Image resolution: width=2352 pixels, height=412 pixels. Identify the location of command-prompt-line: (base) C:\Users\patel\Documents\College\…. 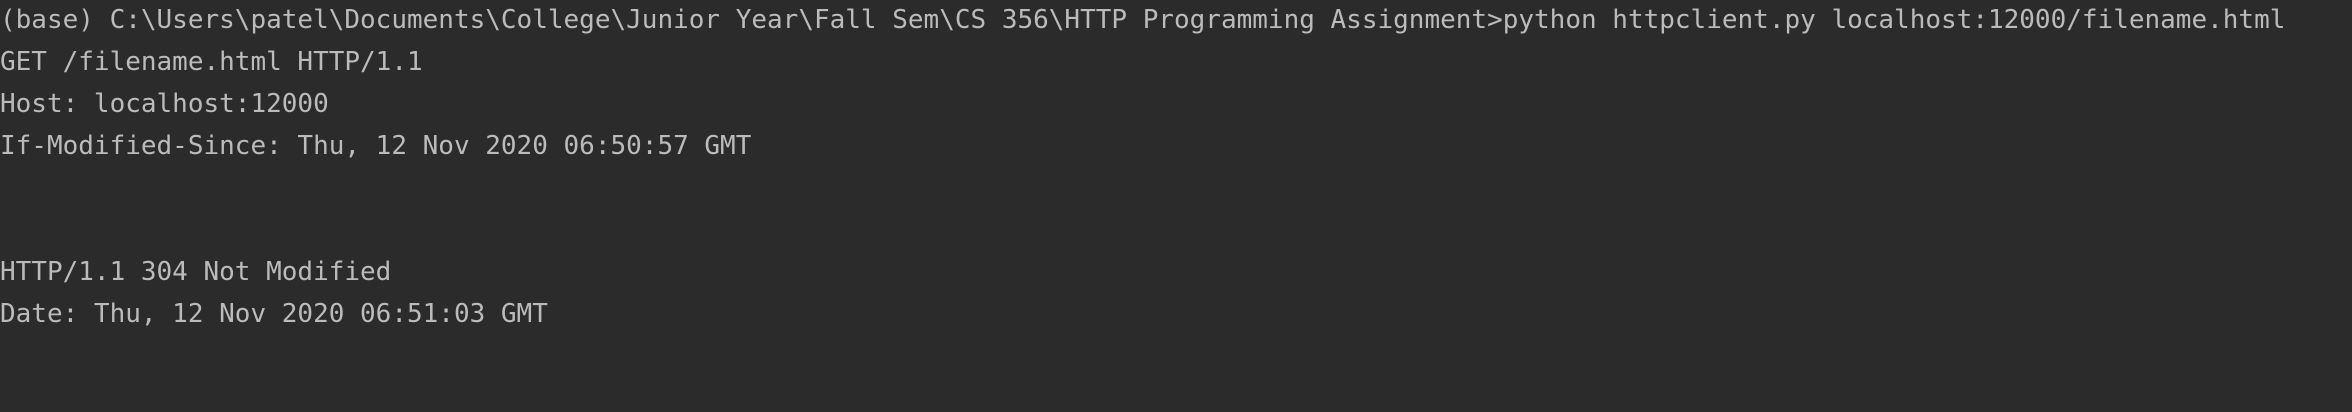
(1143, 20).